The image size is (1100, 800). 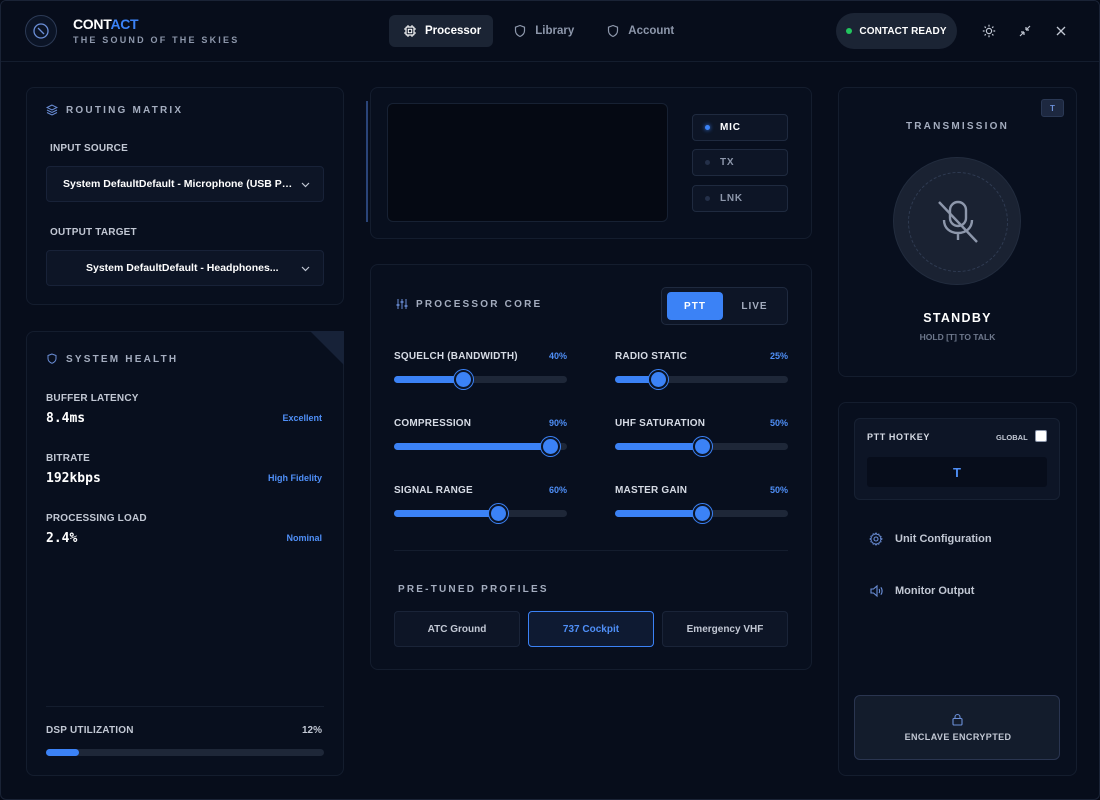 What do you see at coordinates (591, 629) in the screenshot?
I see `profile-737-cockpit-button: 737 Cockpit` at bounding box center [591, 629].